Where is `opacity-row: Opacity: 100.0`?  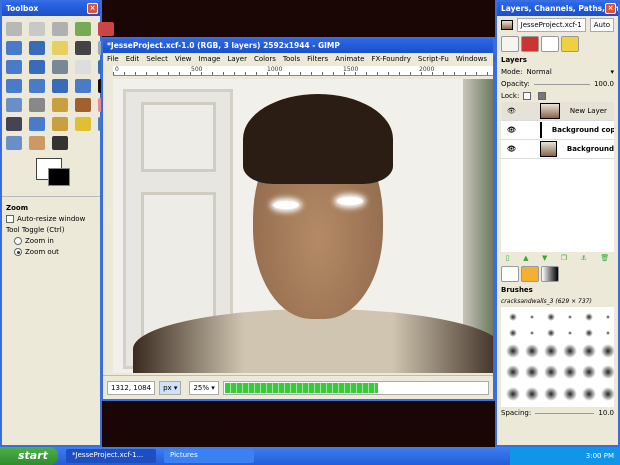
opacity-row: Opacity: 100.0 is located at coordinates (557, 84).